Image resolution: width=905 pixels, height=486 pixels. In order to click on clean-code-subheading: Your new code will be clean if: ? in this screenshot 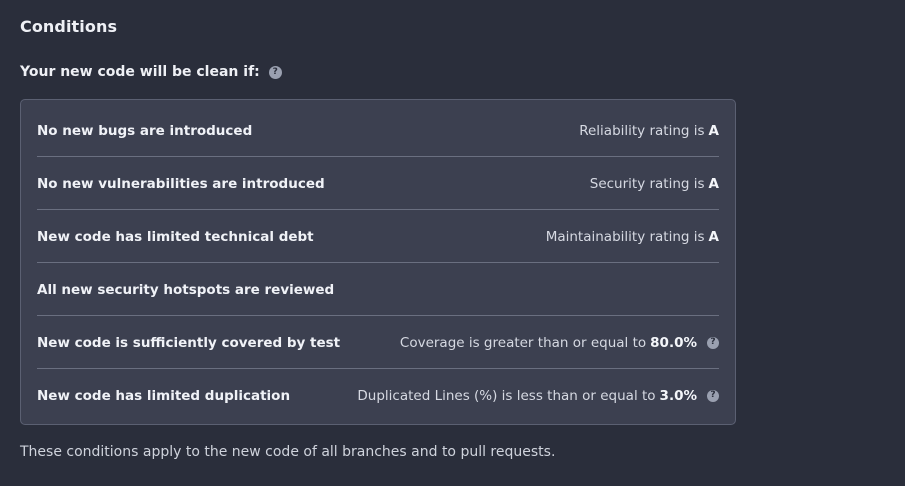, I will do `click(151, 72)`.